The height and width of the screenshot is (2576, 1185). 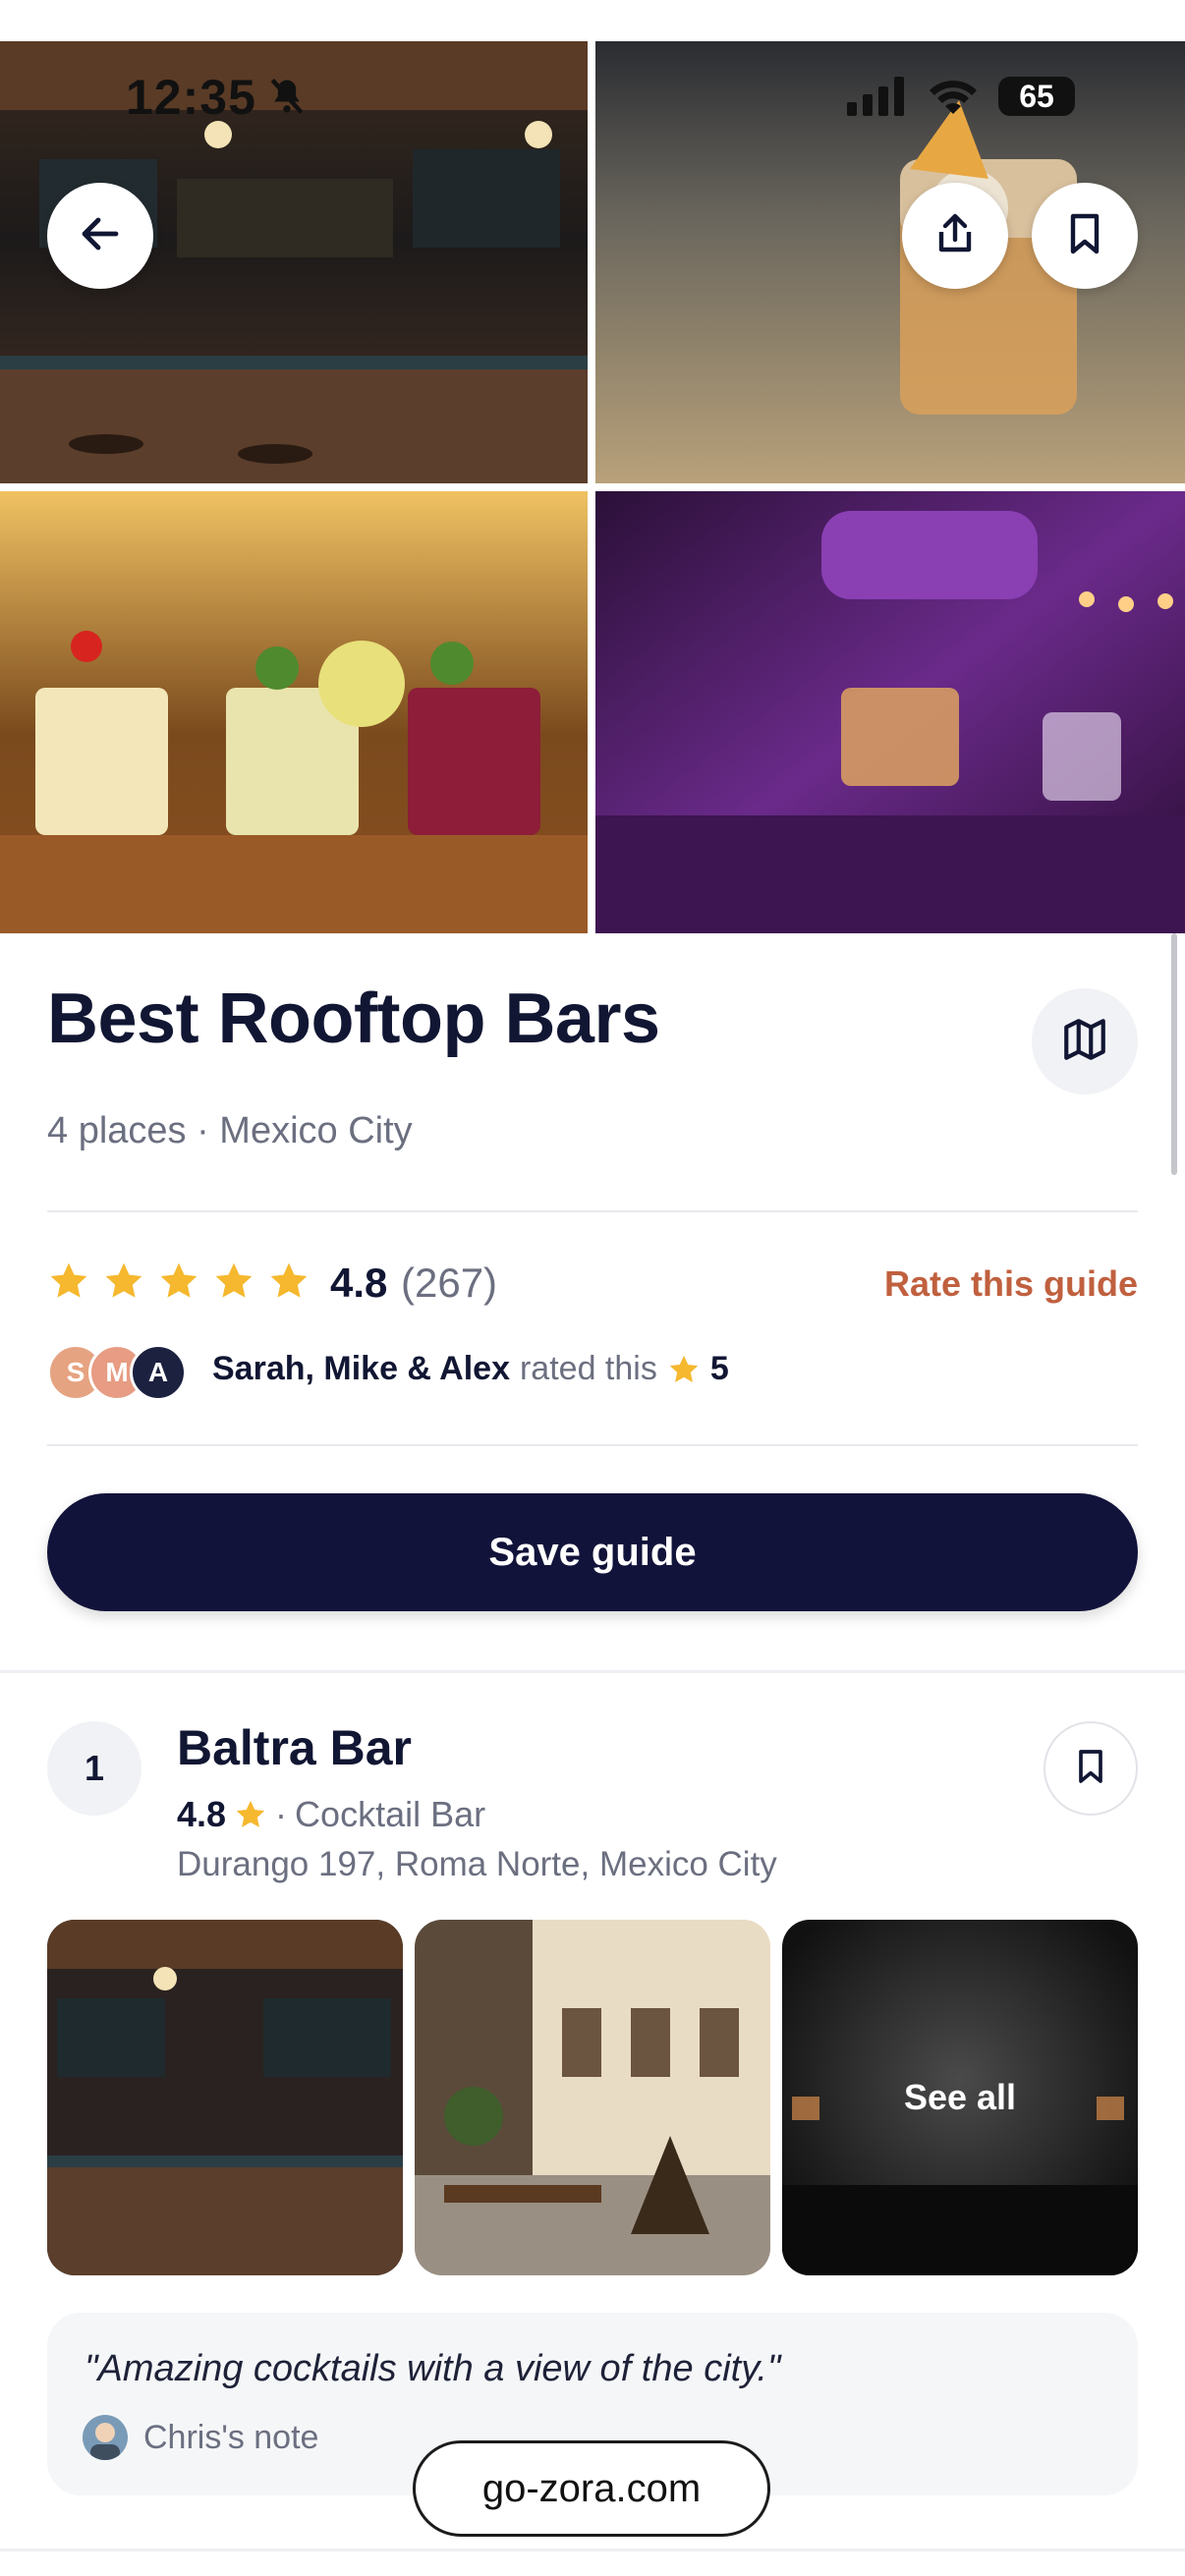 I want to click on guide-star-rating, so click(x=179, y=1284).